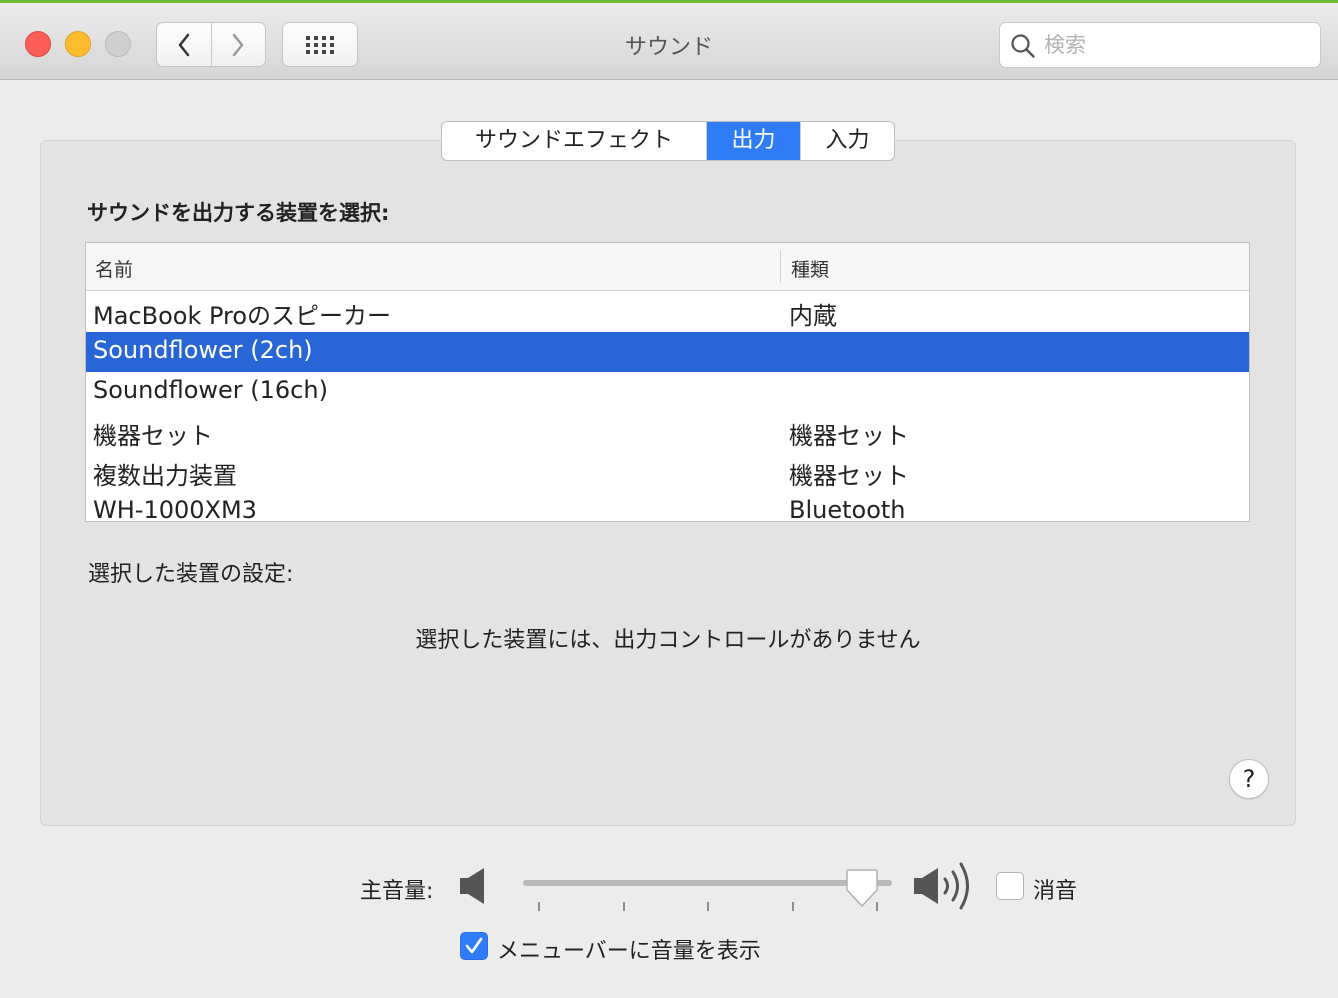 This screenshot has width=1338, height=998. I want to click on search-icon, so click(1023, 46).